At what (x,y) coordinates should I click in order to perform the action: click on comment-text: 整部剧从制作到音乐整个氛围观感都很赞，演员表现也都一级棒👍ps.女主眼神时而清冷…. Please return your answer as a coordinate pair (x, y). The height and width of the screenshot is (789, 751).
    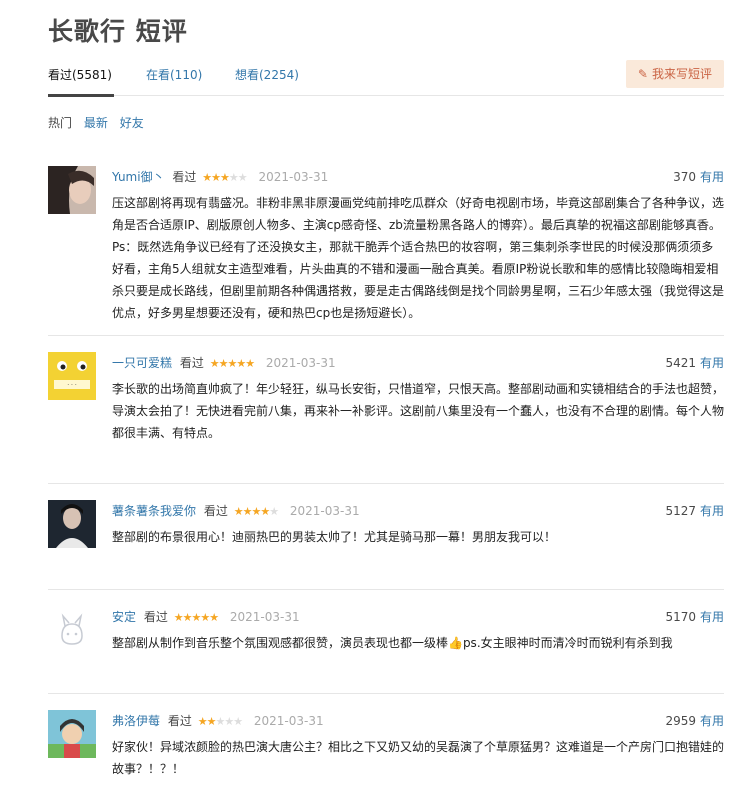
    Looking at the image, I should click on (392, 643).